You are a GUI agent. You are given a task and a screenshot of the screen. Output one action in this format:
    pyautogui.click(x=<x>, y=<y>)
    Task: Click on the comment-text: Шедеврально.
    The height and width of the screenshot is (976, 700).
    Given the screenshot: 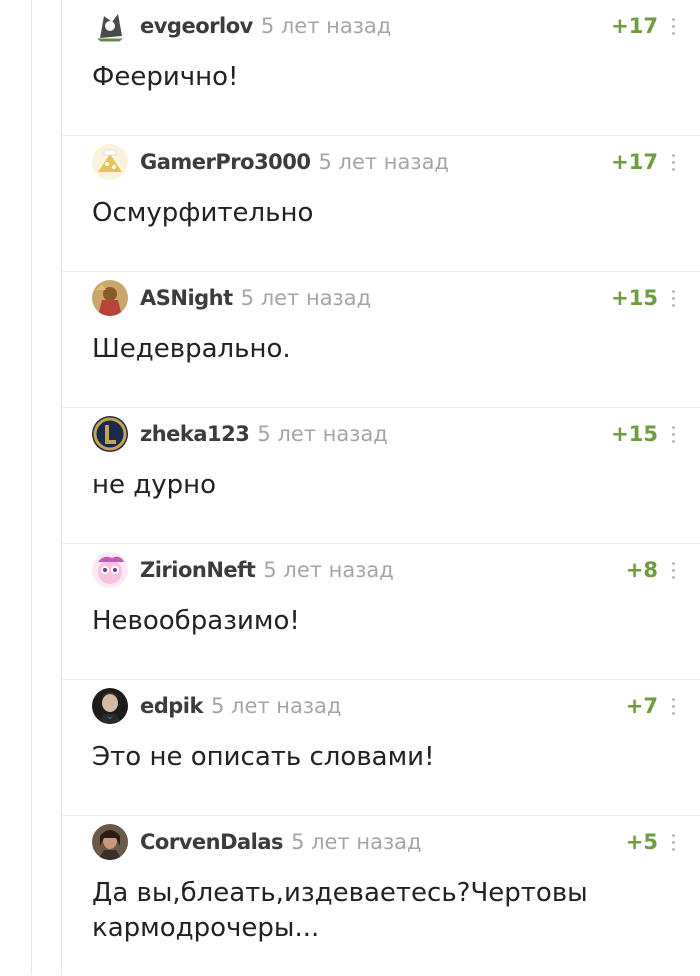 What is the action you would take?
    pyautogui.click(x=191, y=349)
    